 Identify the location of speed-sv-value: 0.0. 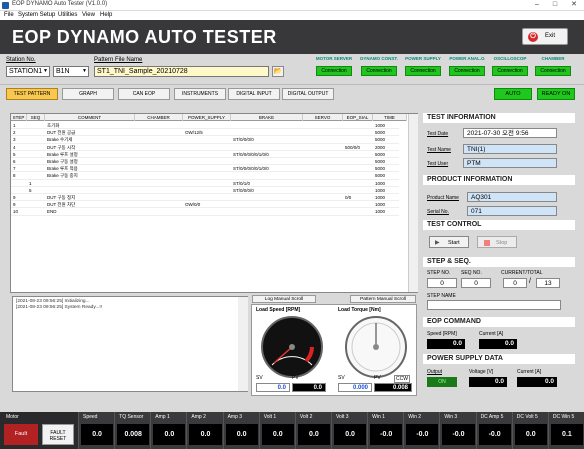
(273, 387).